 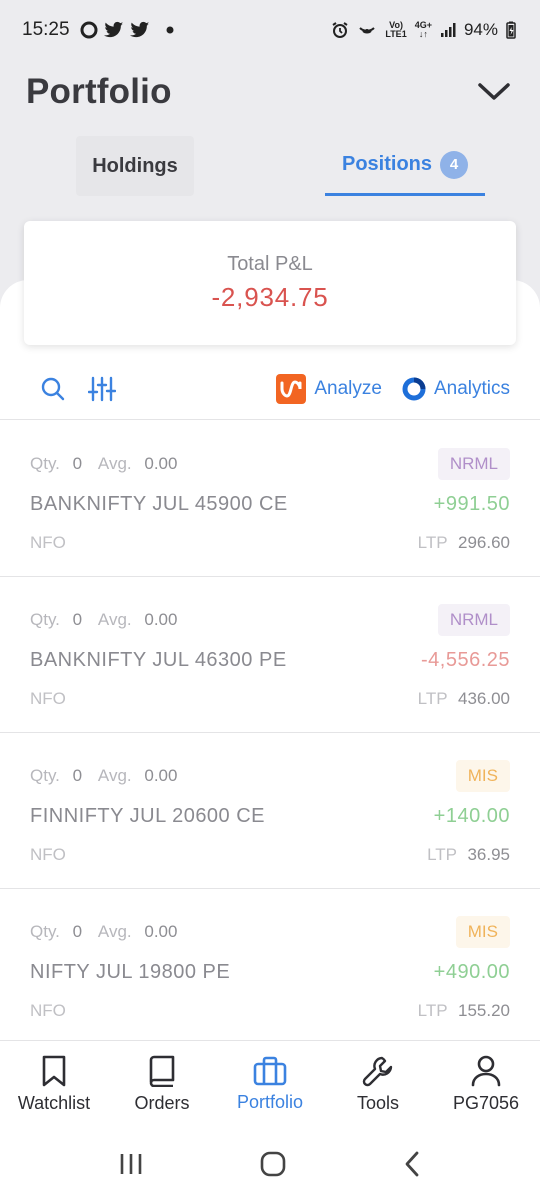 What do you see at coordinates (471, 504) in the screenshot?
I see `position-pnl: +991.50` at bounding box center [471, 504].